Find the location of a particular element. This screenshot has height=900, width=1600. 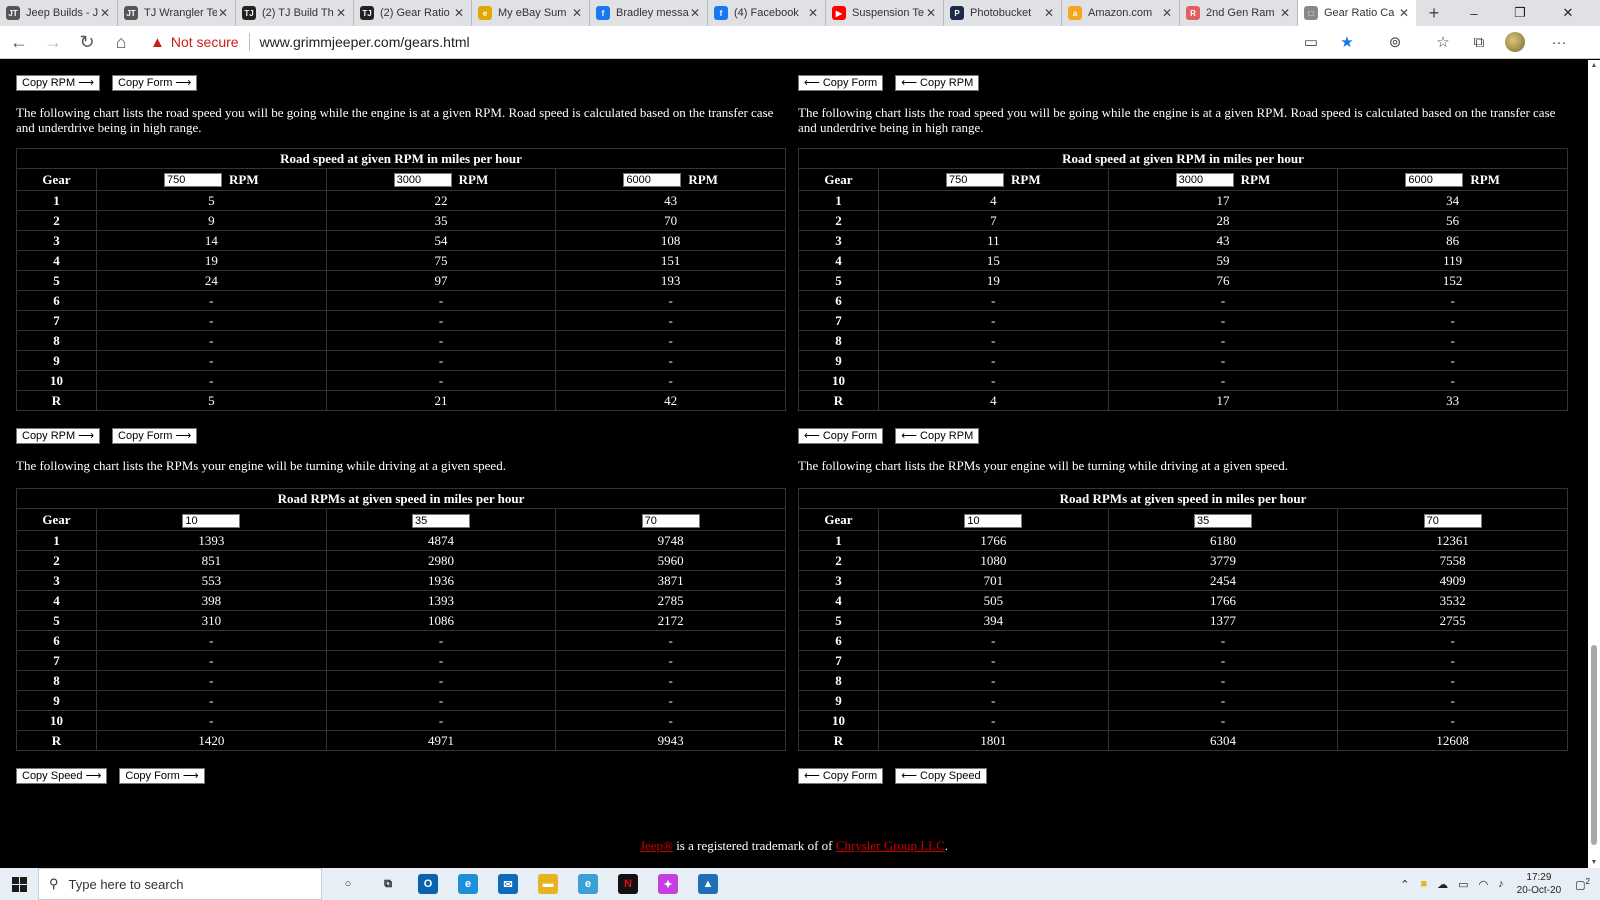

taskbar-app-button: ⧉ is located at coordinates (388, 884).